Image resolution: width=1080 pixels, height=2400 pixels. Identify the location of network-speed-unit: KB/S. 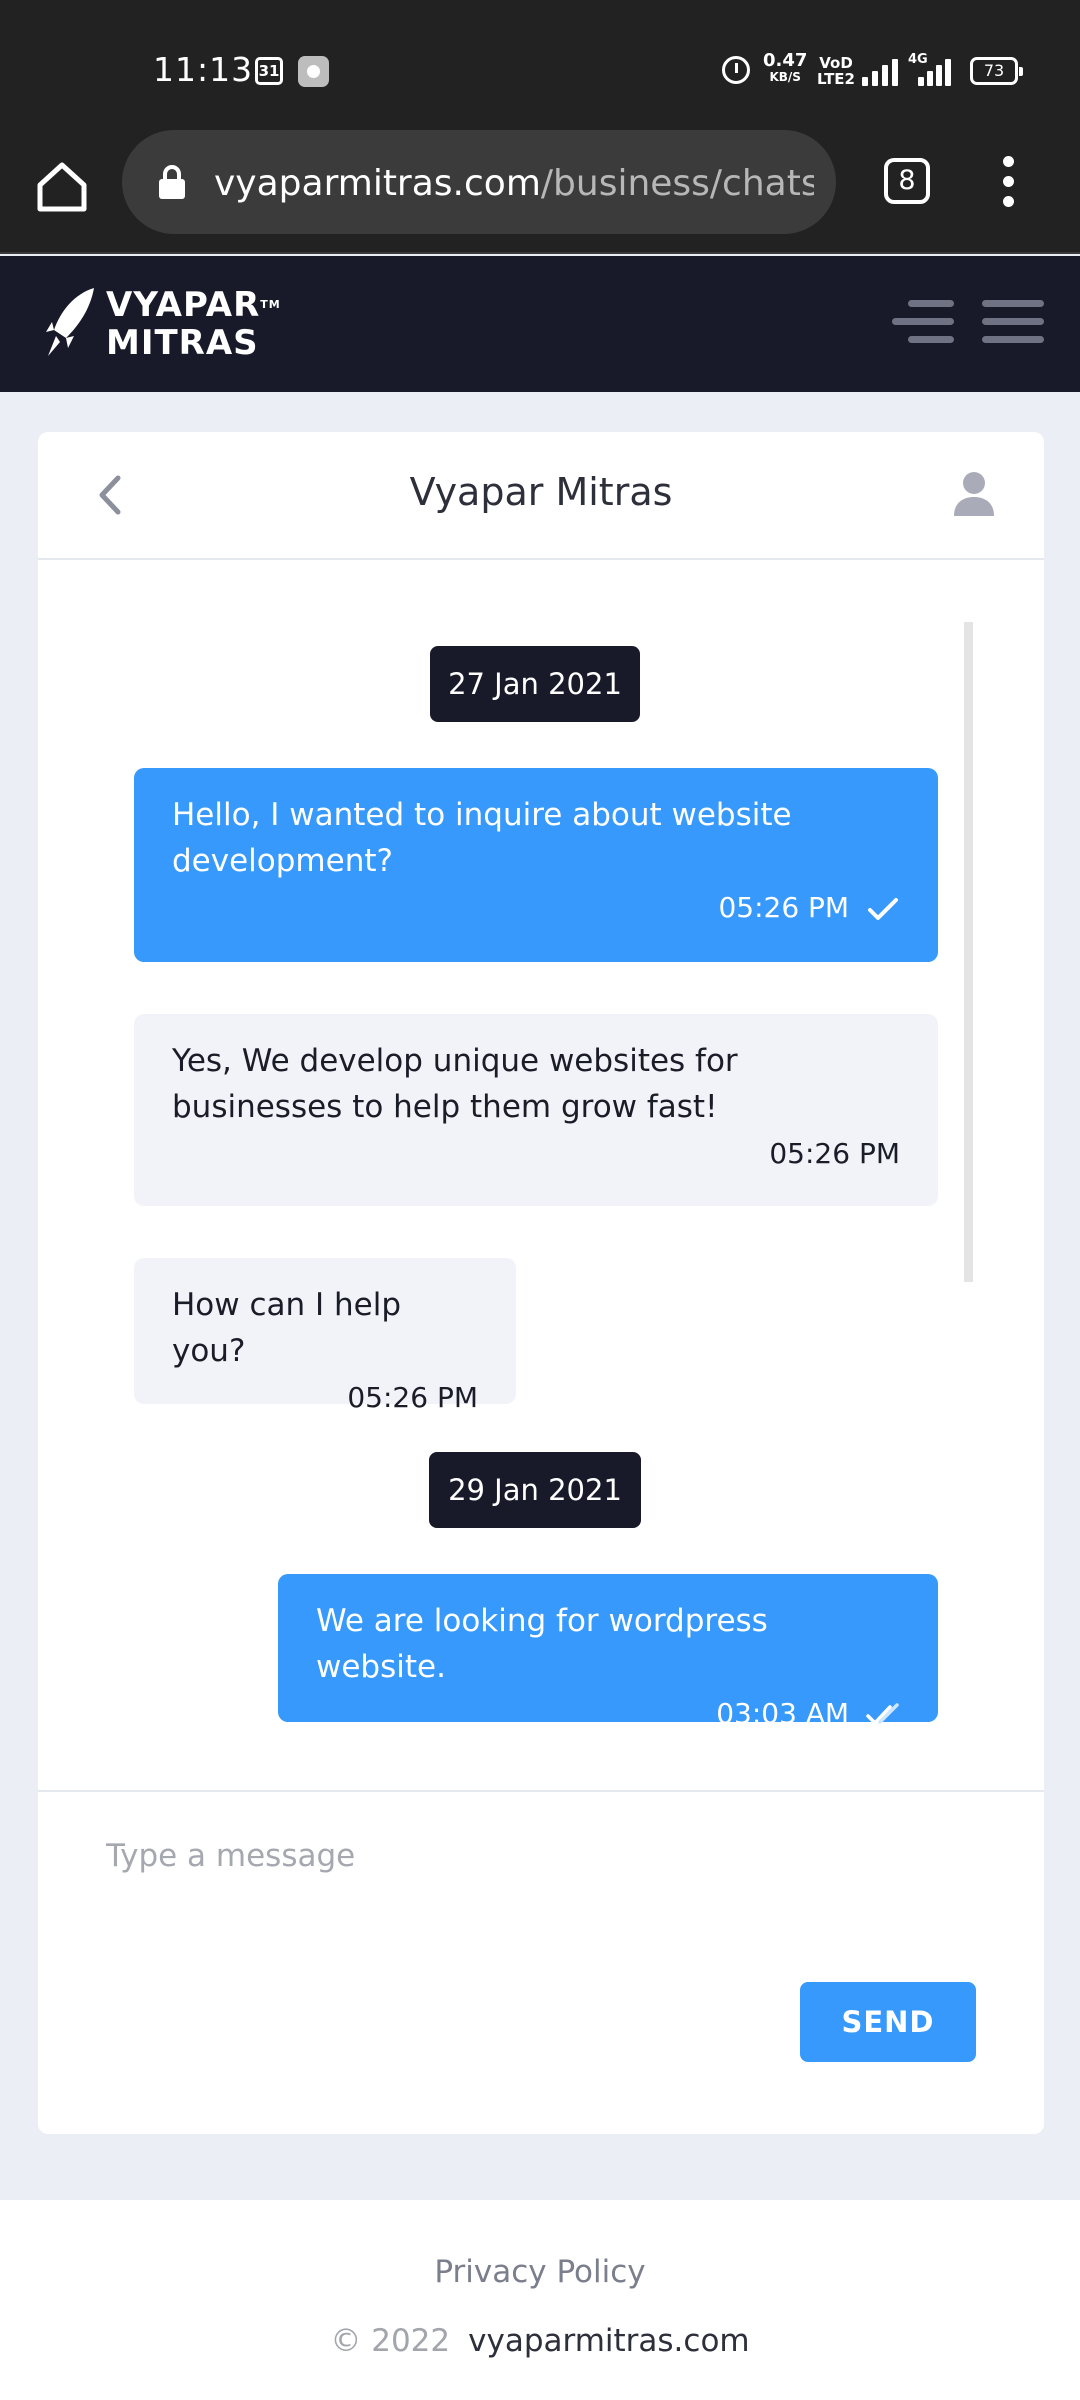
(785, 77).